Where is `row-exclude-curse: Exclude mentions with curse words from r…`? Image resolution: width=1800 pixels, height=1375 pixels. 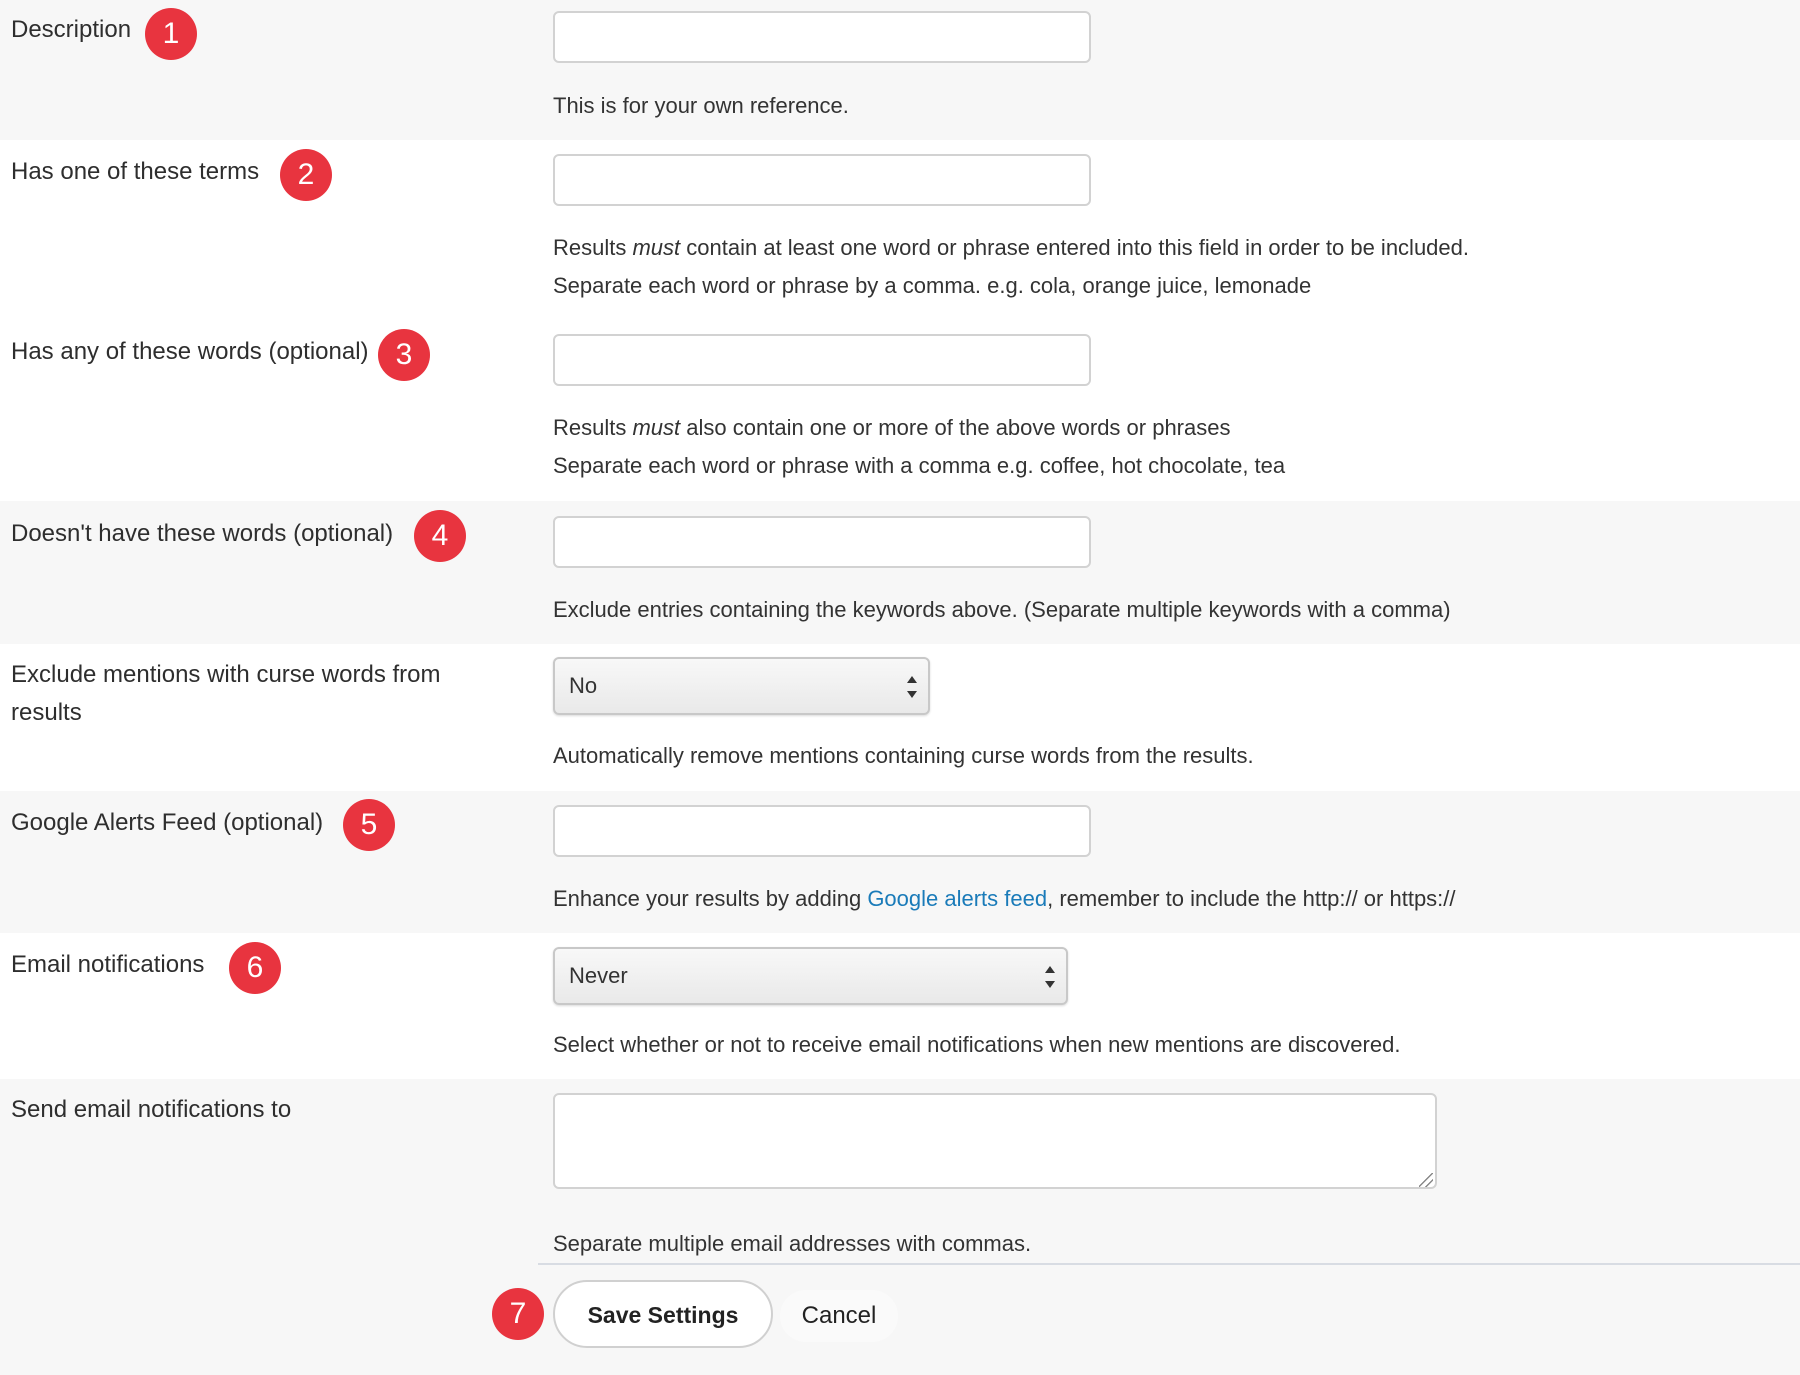
row-exclude-curse: Exclude mentions with curse words from r… is located at coordinates (900, 717).